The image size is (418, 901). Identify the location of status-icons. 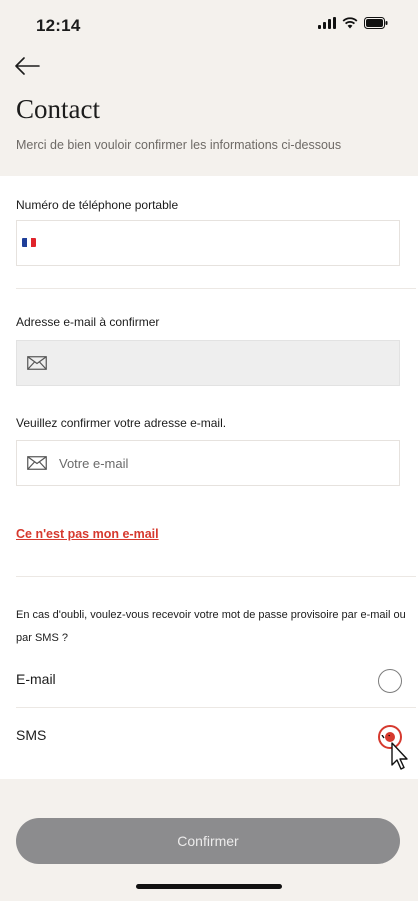
(353, 23).